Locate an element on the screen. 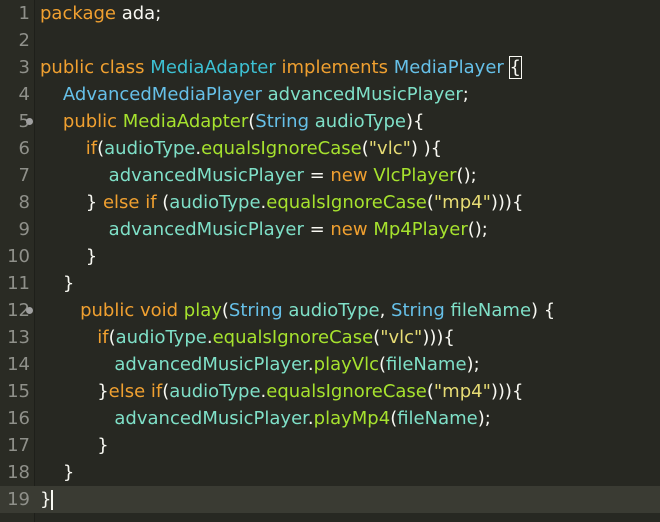 The image size is (660, 522). code-token: equalsIgnoreCase is located at coordinates (346, 391).